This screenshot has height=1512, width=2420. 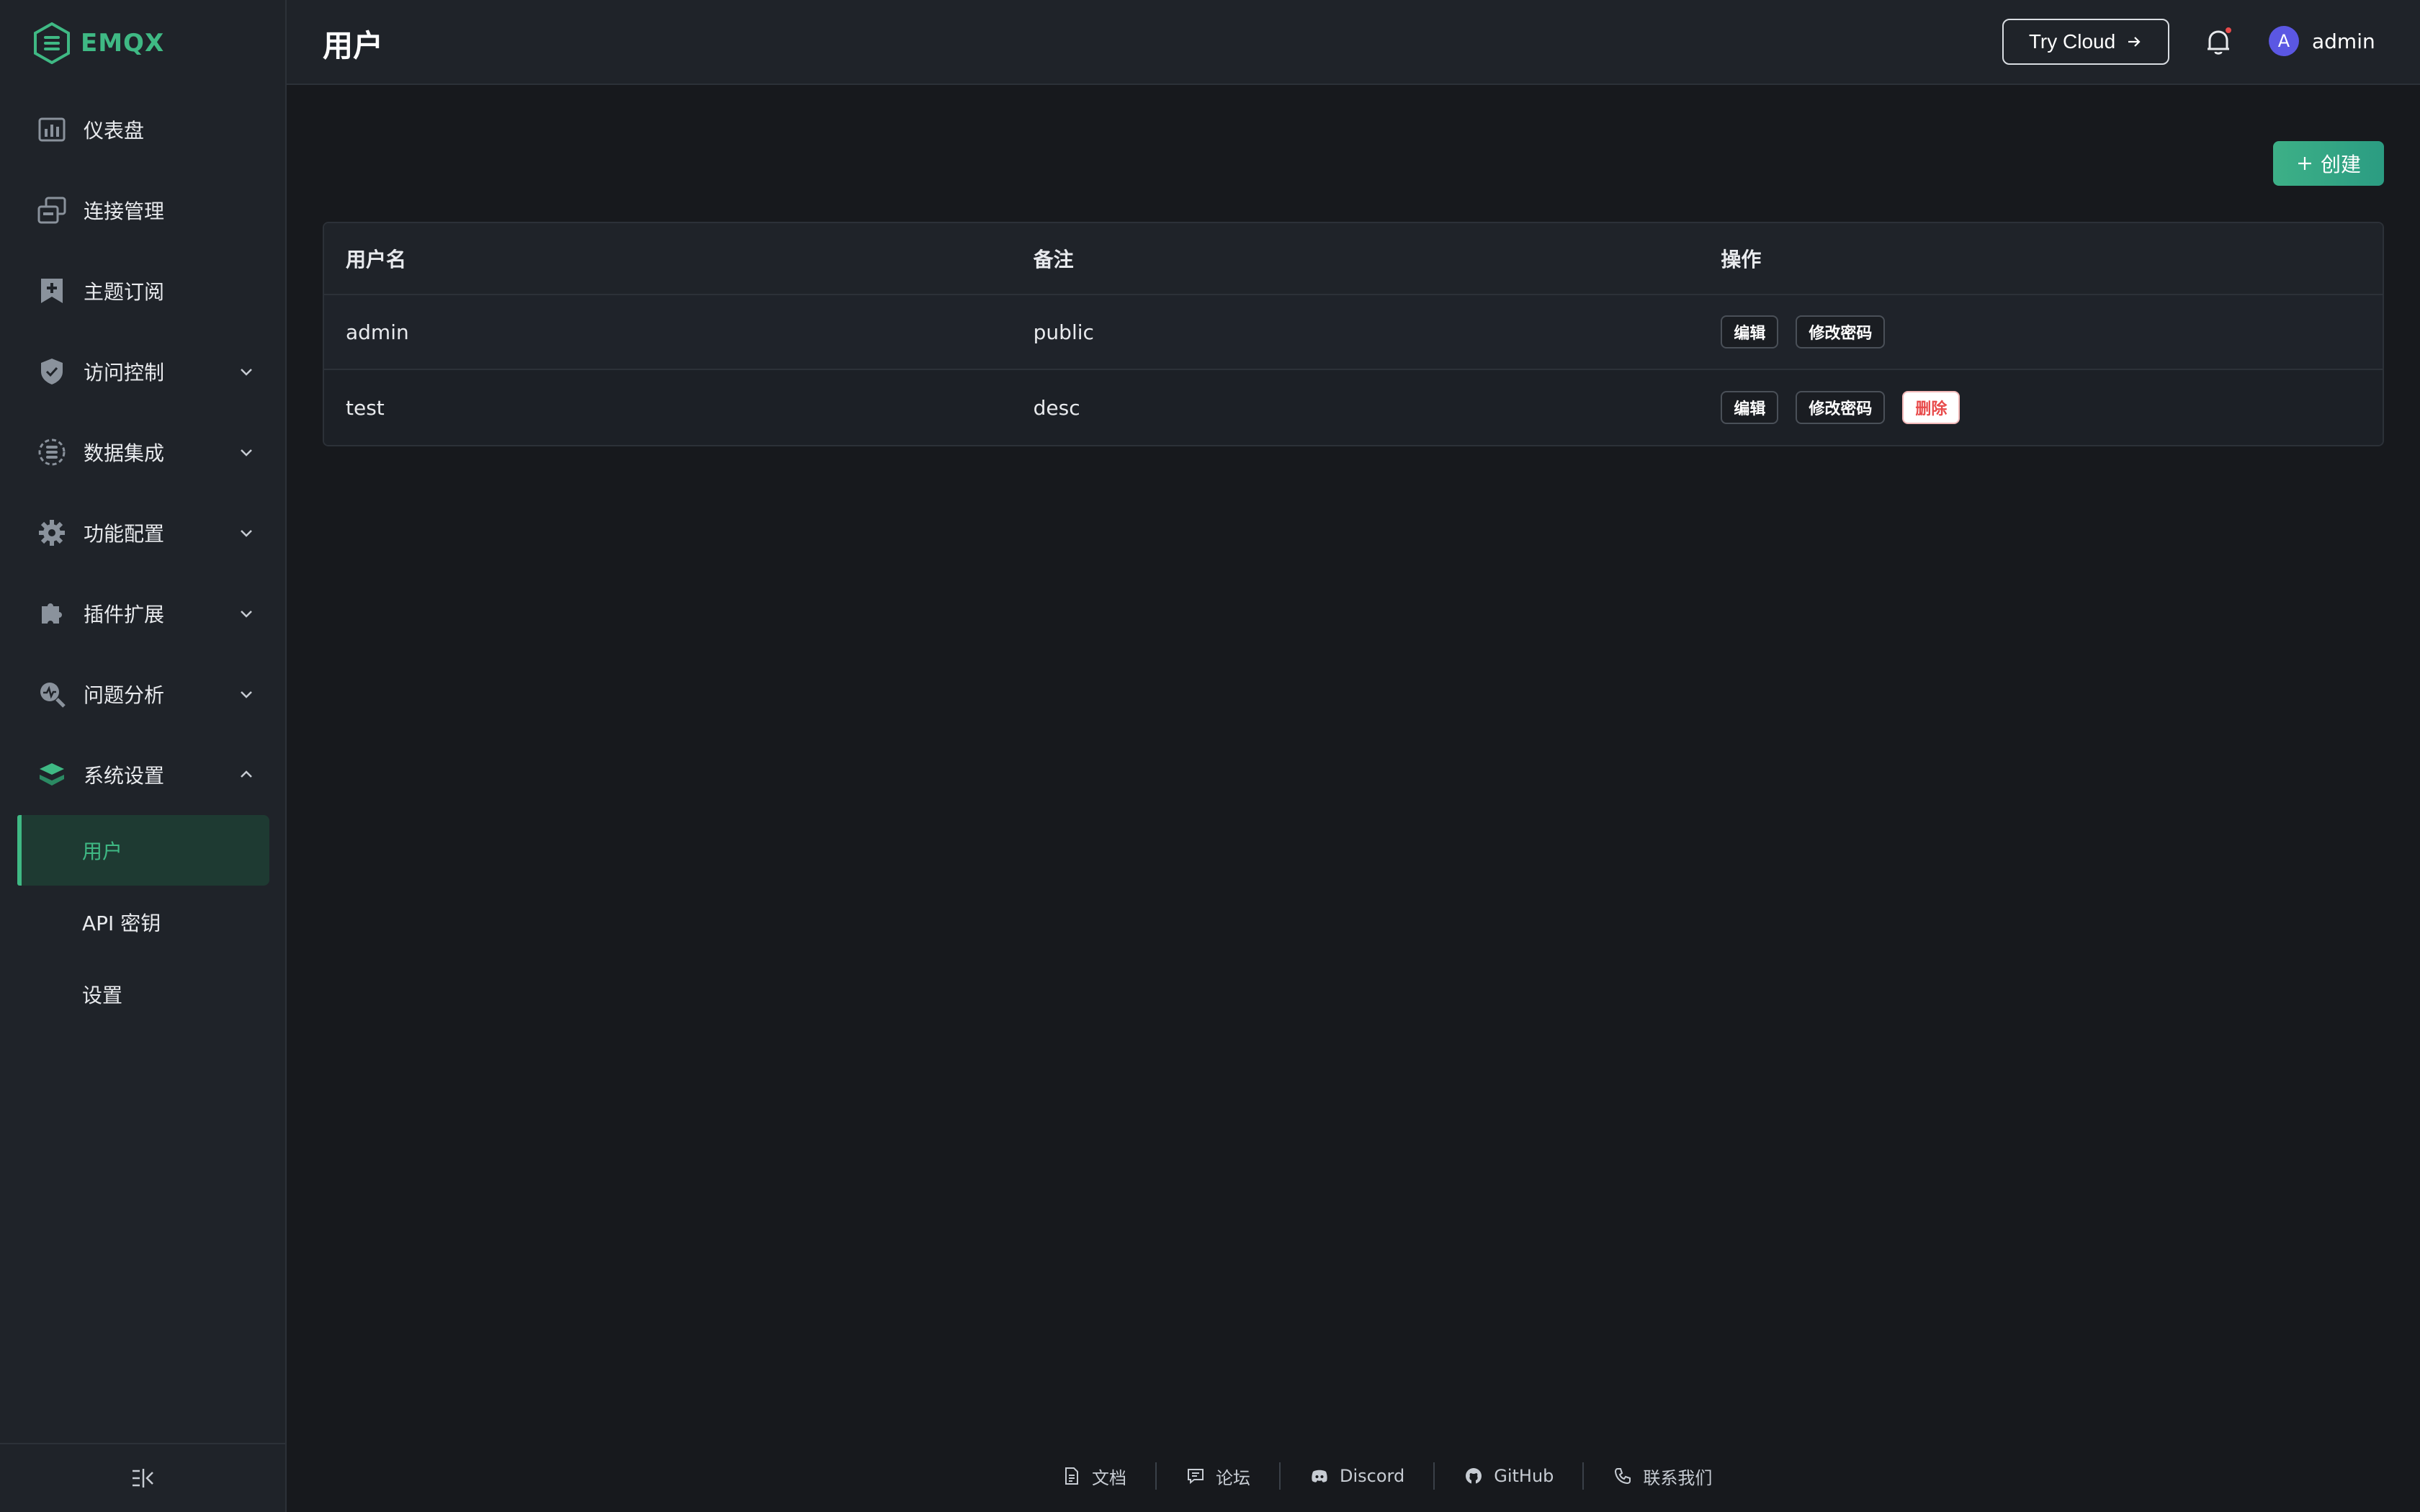 I want to click on footer-links: 文档 论坛 Discord GitHub 联系我们, so click(x=1387, y=1476).